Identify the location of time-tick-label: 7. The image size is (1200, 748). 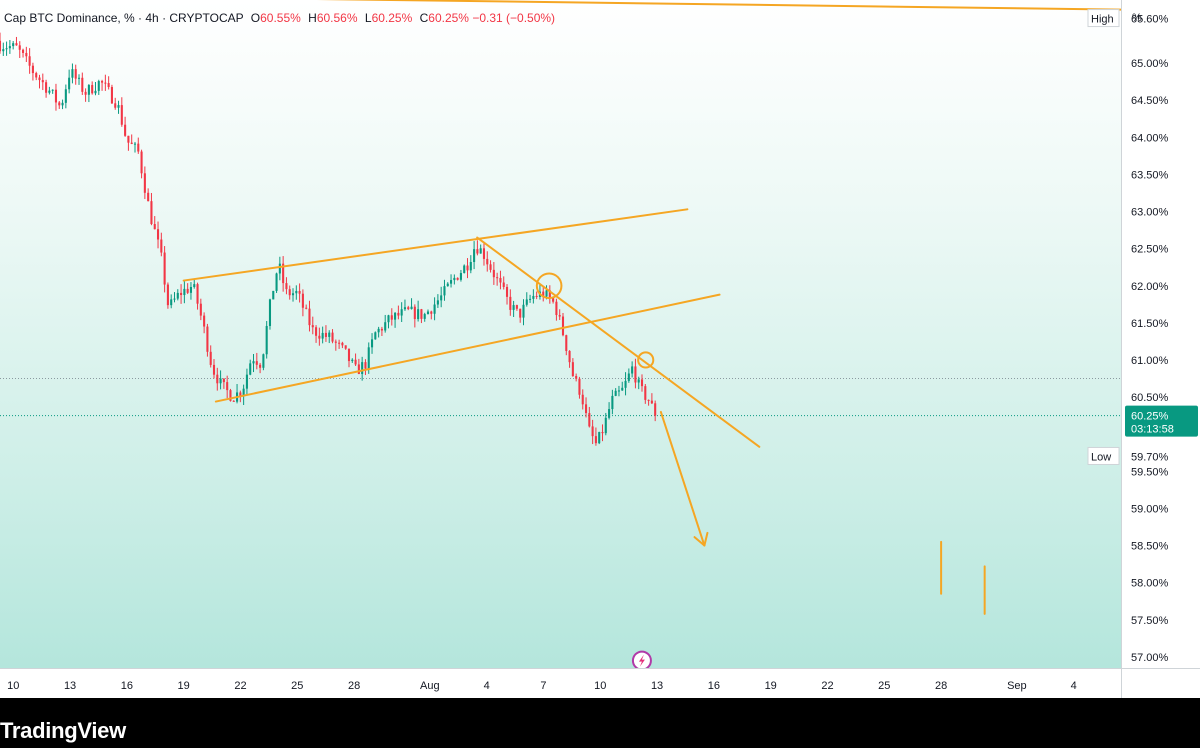
(543, 686).